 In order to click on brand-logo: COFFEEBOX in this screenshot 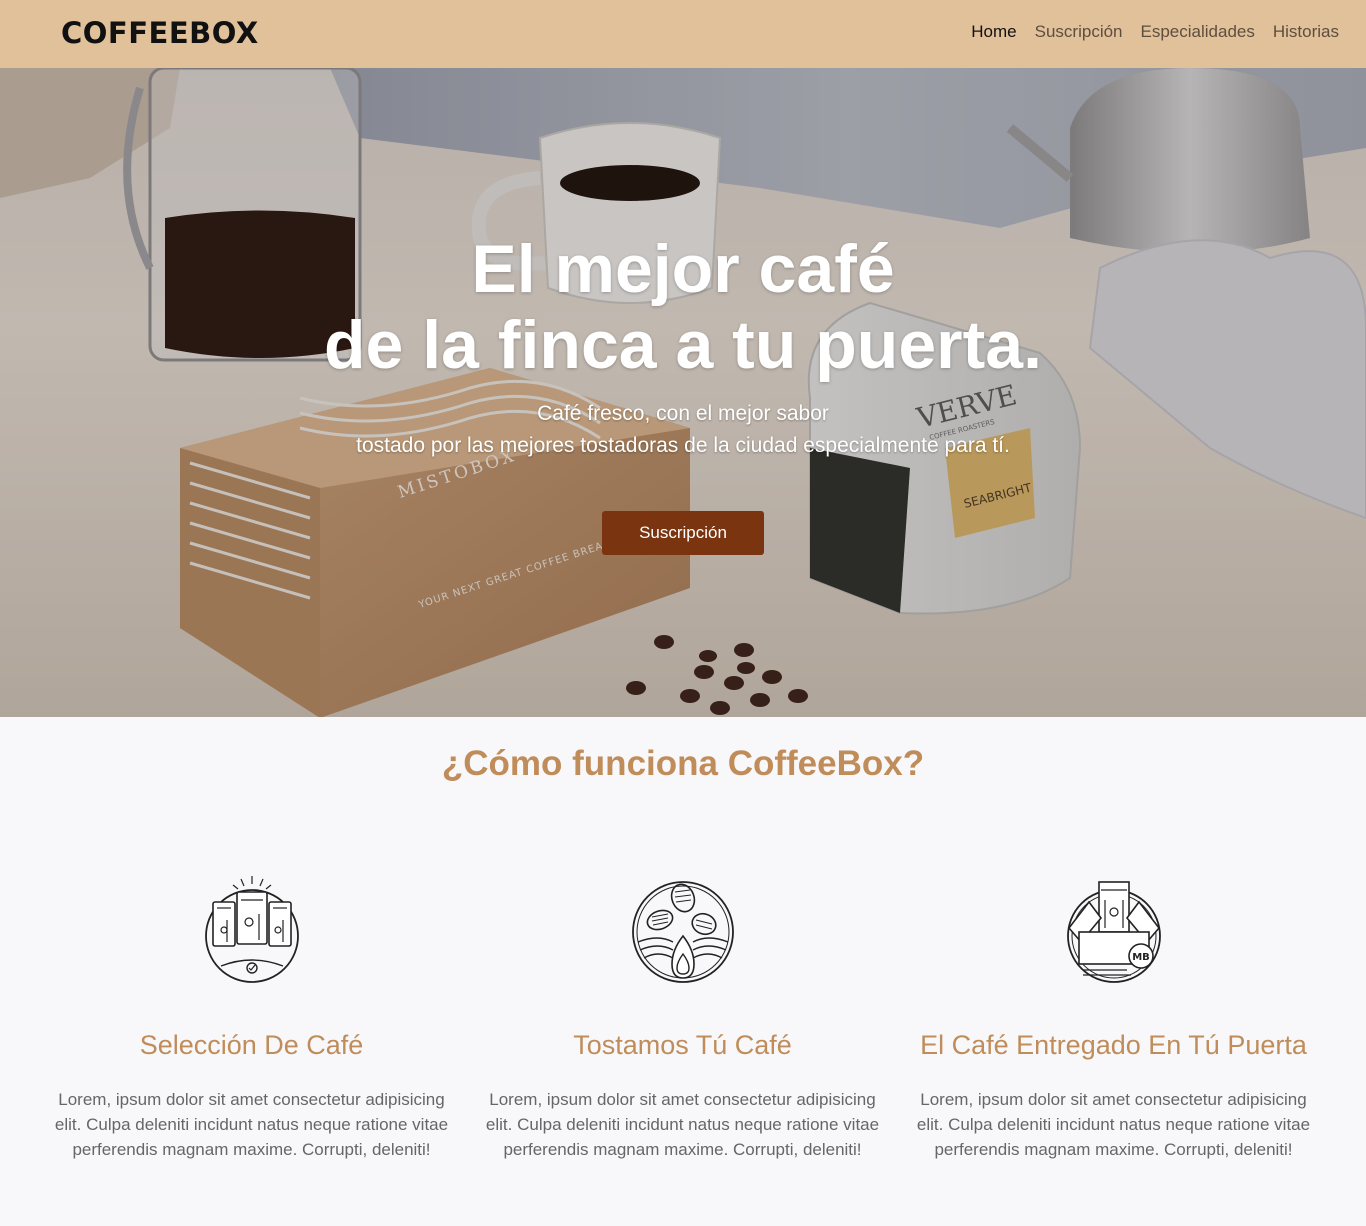, I will do `click(160, 33)`.